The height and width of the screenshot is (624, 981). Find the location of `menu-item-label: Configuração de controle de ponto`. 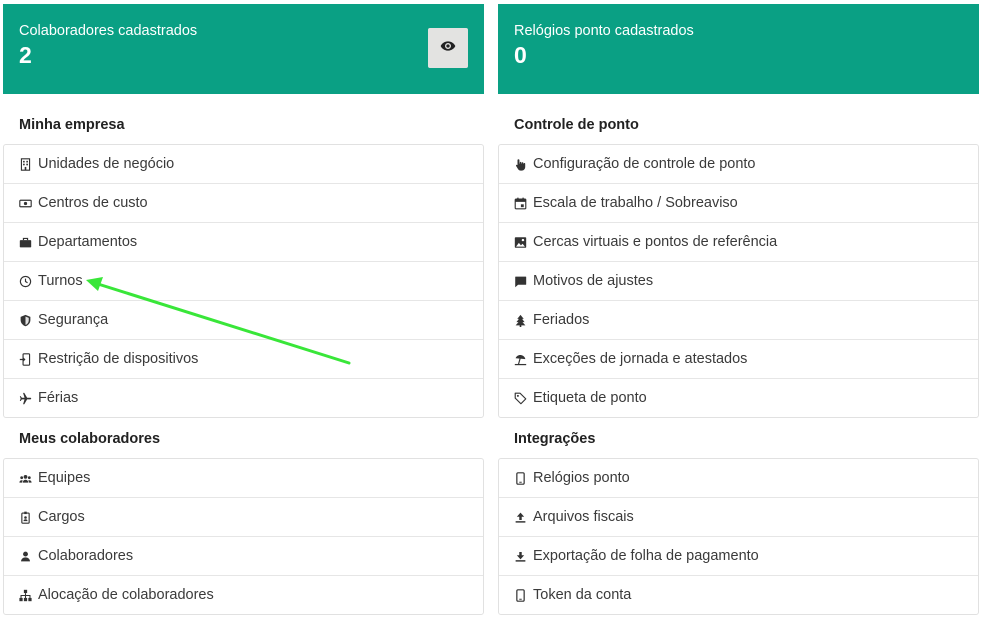

menu-item-label: Configuração de controle de ponto is located at coordinates (644, 164).